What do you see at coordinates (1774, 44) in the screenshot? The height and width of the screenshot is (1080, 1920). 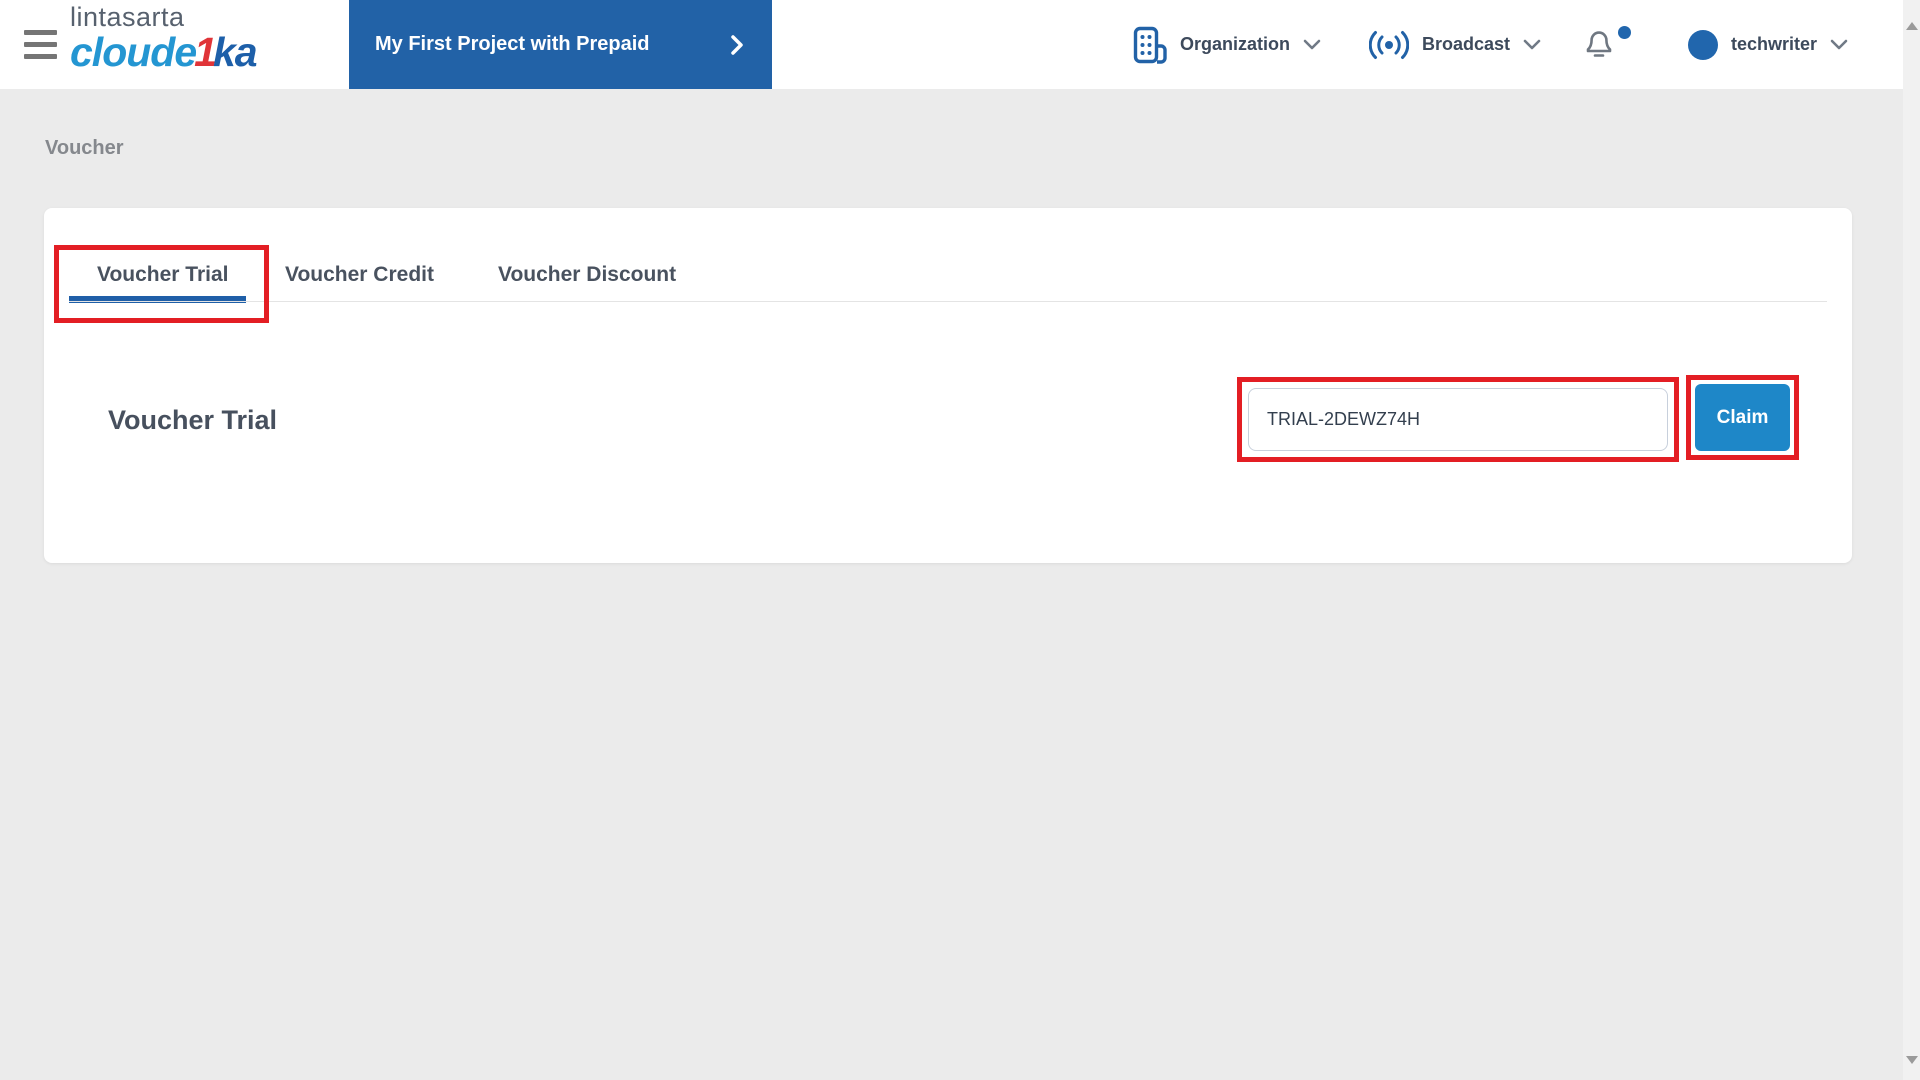 I see `user-name: techwriter` at bounding box center [1774, 44].